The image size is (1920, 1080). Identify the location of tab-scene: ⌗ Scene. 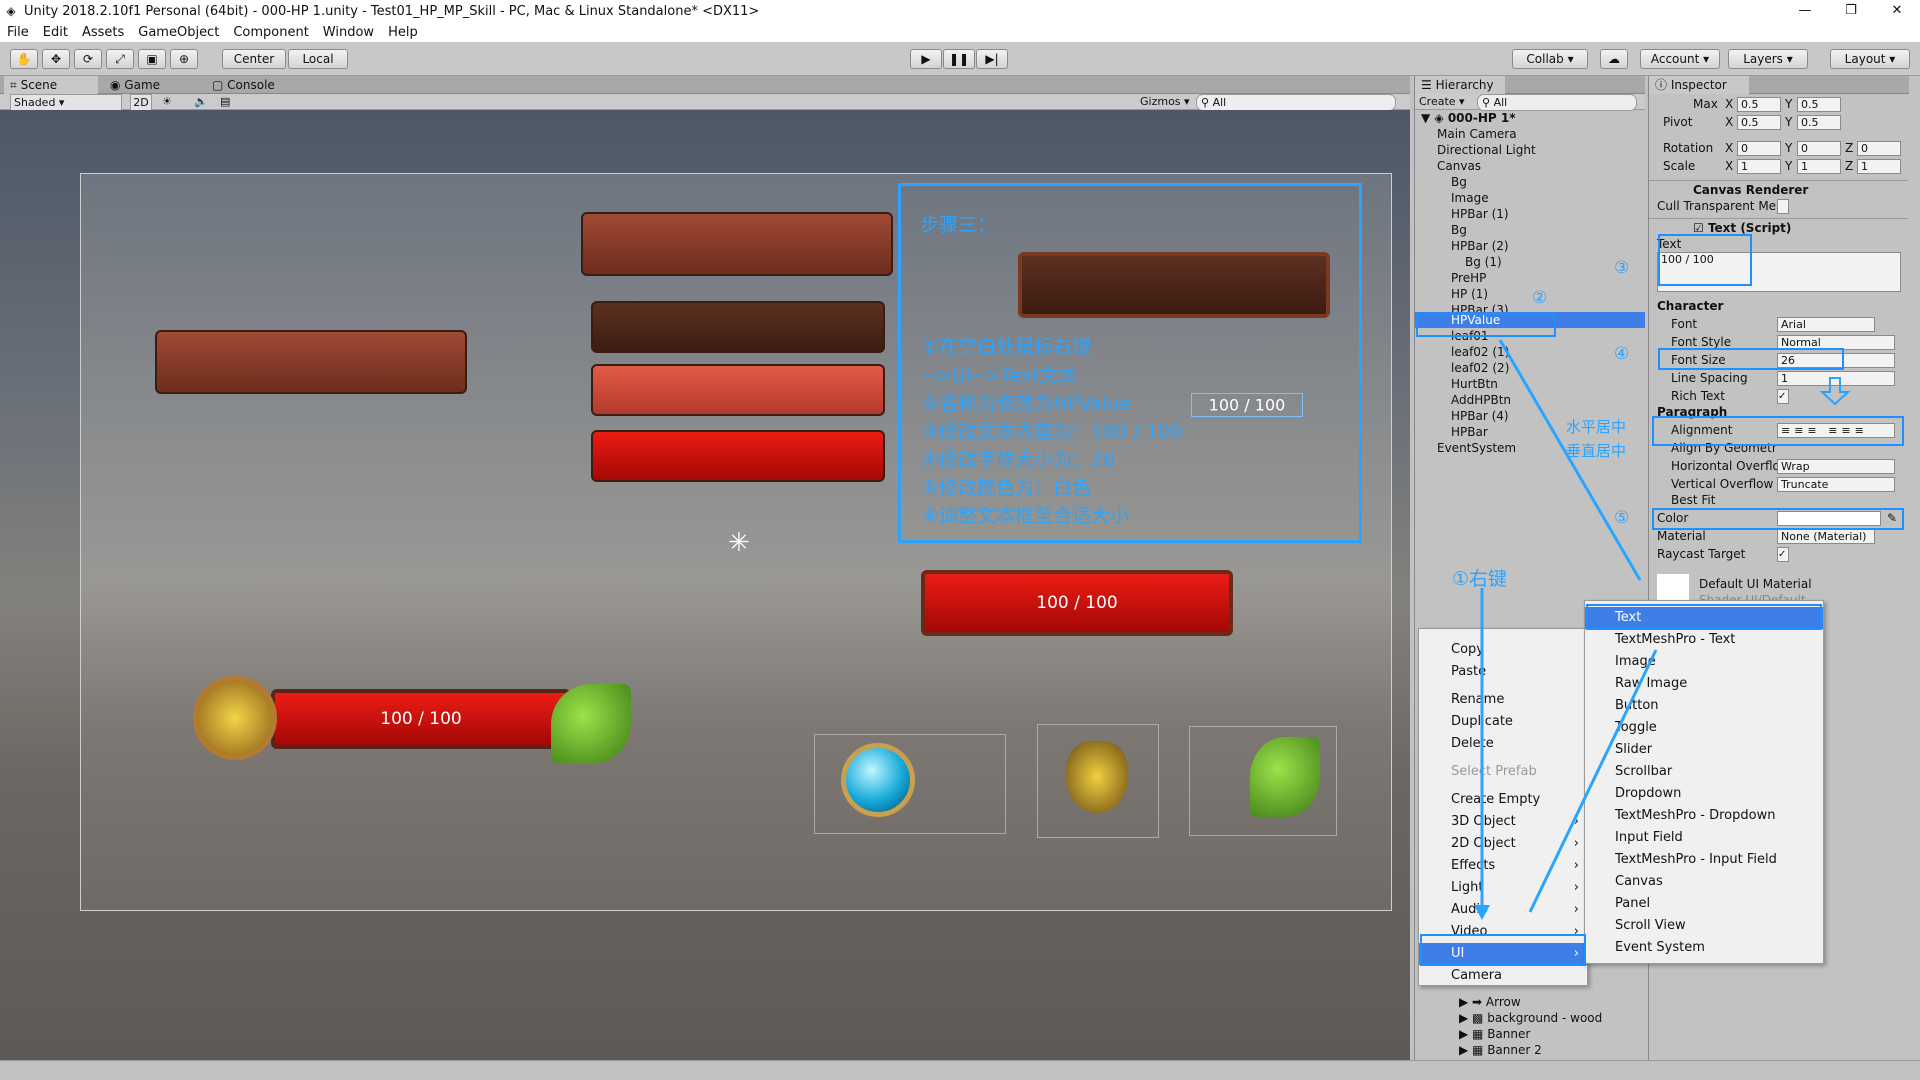
(51, 85).